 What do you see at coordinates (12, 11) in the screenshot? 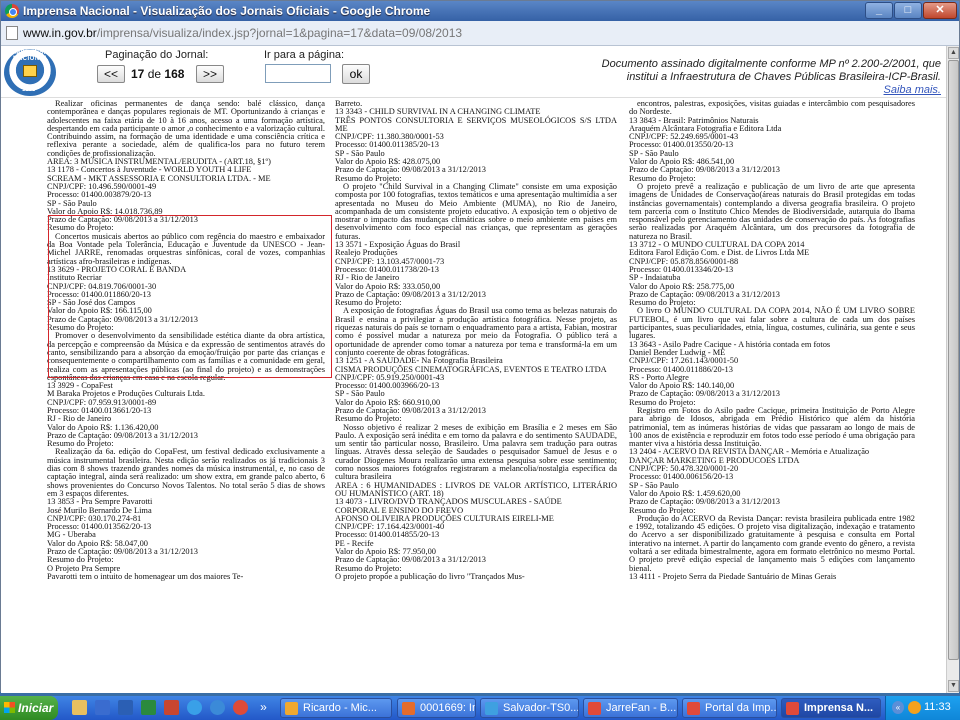
I see `chrome-icon` at bounding box center [12, 11].